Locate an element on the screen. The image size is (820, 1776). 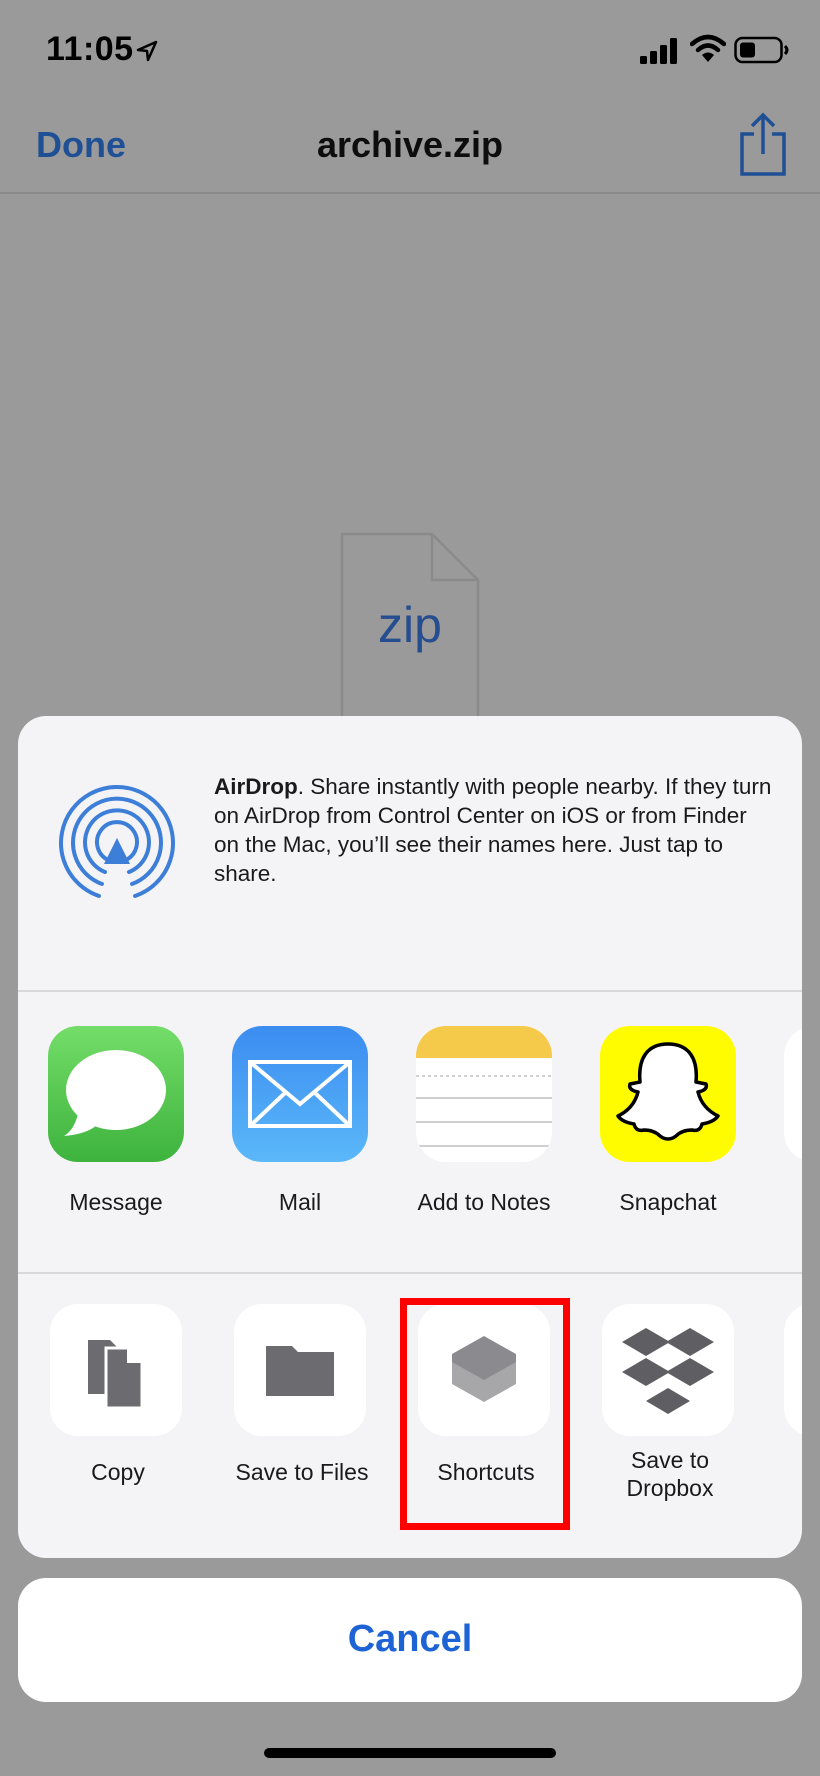
navigation-bar: archive.zip Done is located at coordinates (410, 147).